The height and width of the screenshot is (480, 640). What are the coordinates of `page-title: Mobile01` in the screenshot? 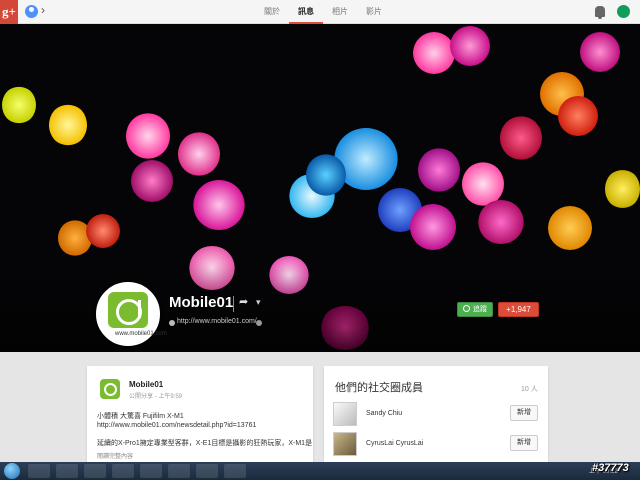 It's located at (201, 302).